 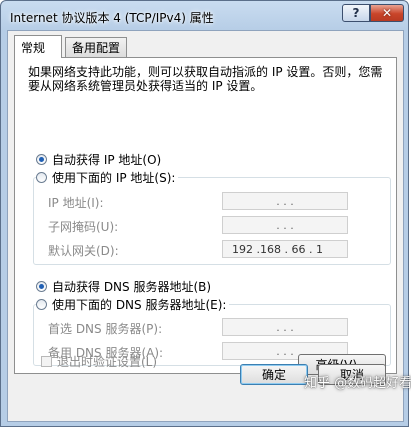 I want to click on tab-general: 常规, so click(x=38, y=46).